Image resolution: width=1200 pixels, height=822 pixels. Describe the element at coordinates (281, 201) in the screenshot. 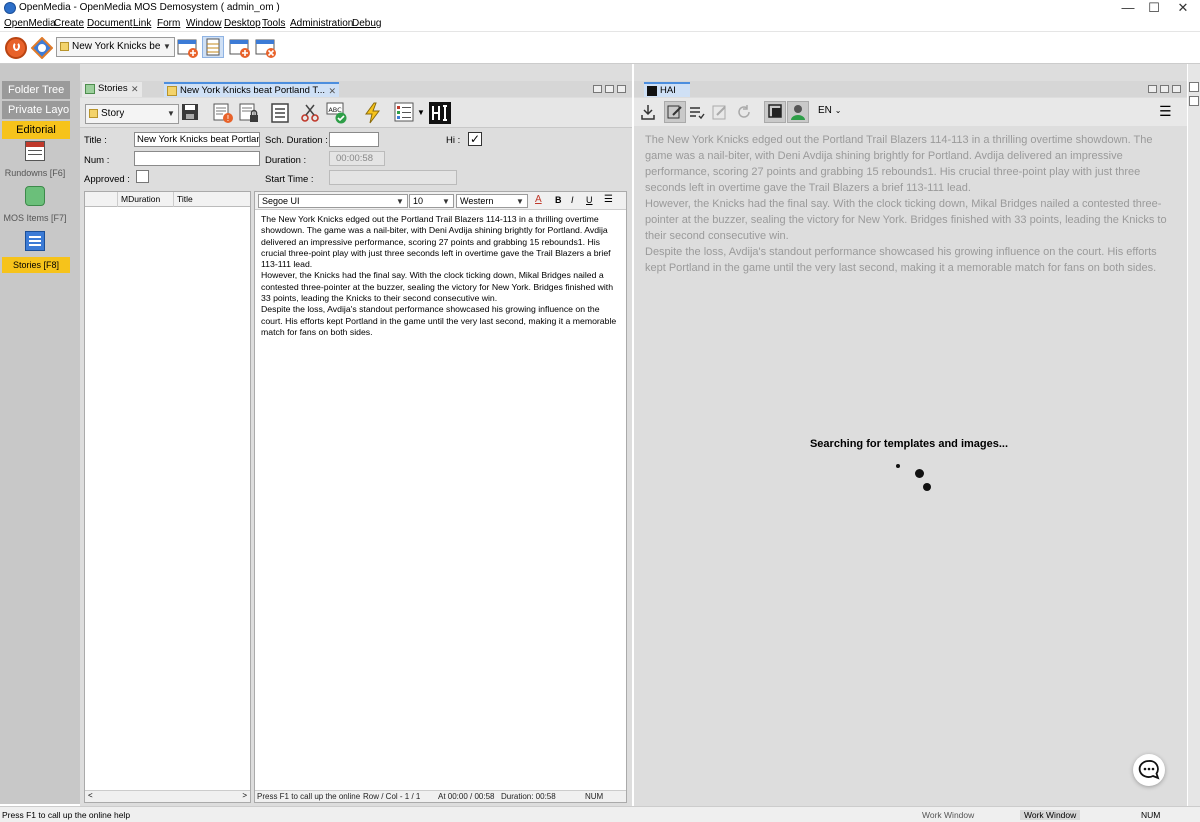

I see `font-family-value: Segoe UI` at that location.